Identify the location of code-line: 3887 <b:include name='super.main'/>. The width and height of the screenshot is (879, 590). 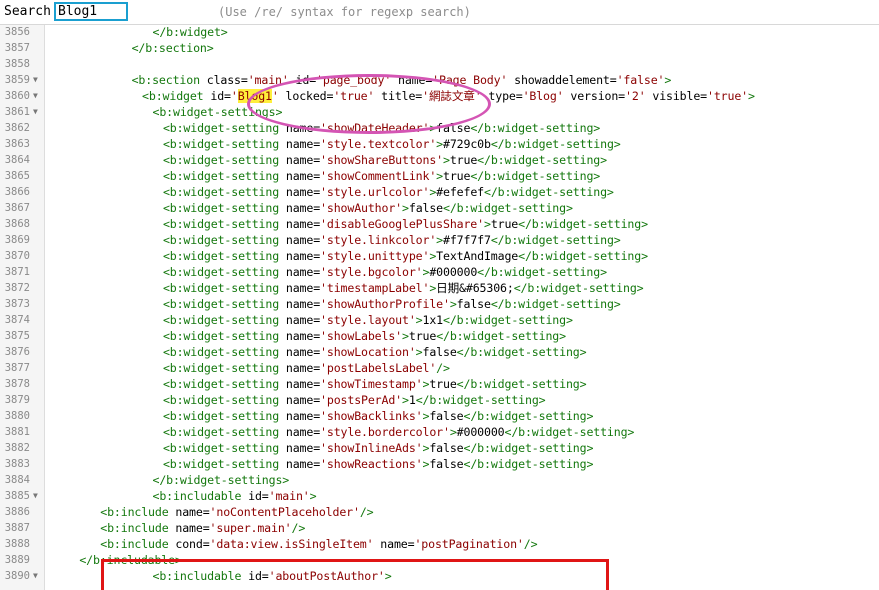
(439, 528).